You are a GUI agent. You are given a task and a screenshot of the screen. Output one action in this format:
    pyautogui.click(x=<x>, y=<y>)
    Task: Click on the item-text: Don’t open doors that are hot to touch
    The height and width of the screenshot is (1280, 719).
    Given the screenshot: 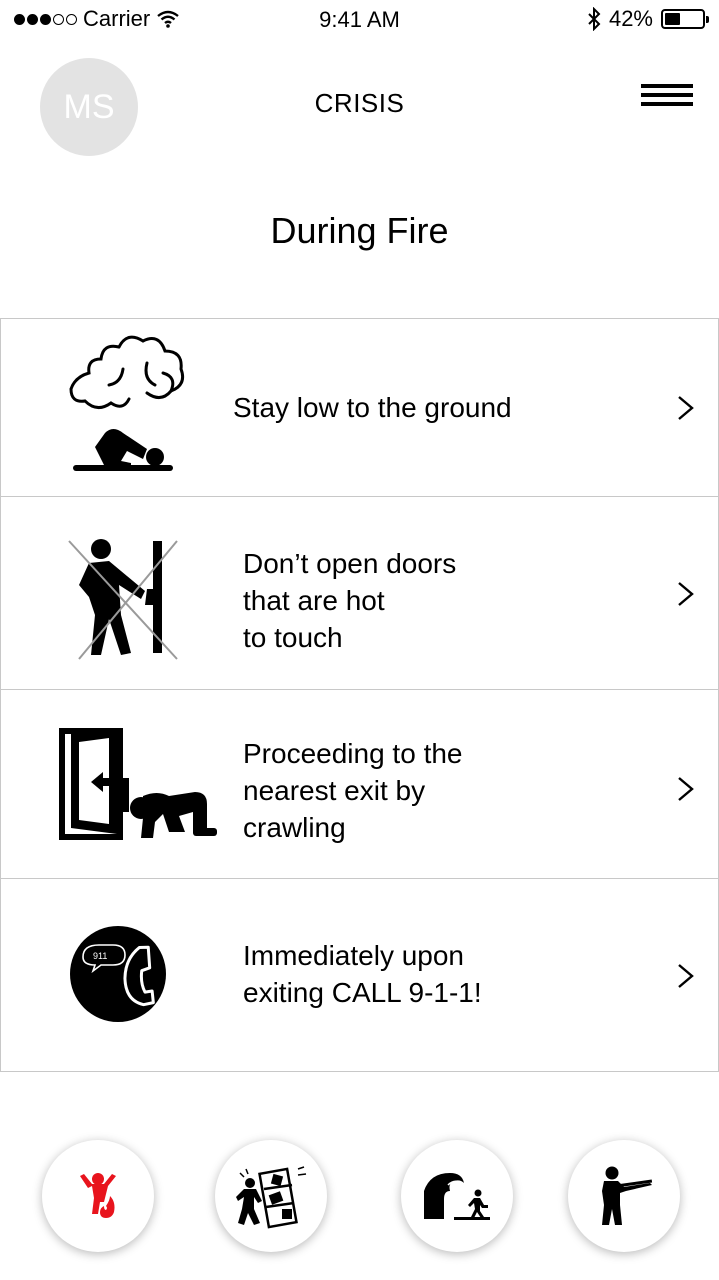 What is the action you would take?
    pyautogui.click(x=350, y=600)
    